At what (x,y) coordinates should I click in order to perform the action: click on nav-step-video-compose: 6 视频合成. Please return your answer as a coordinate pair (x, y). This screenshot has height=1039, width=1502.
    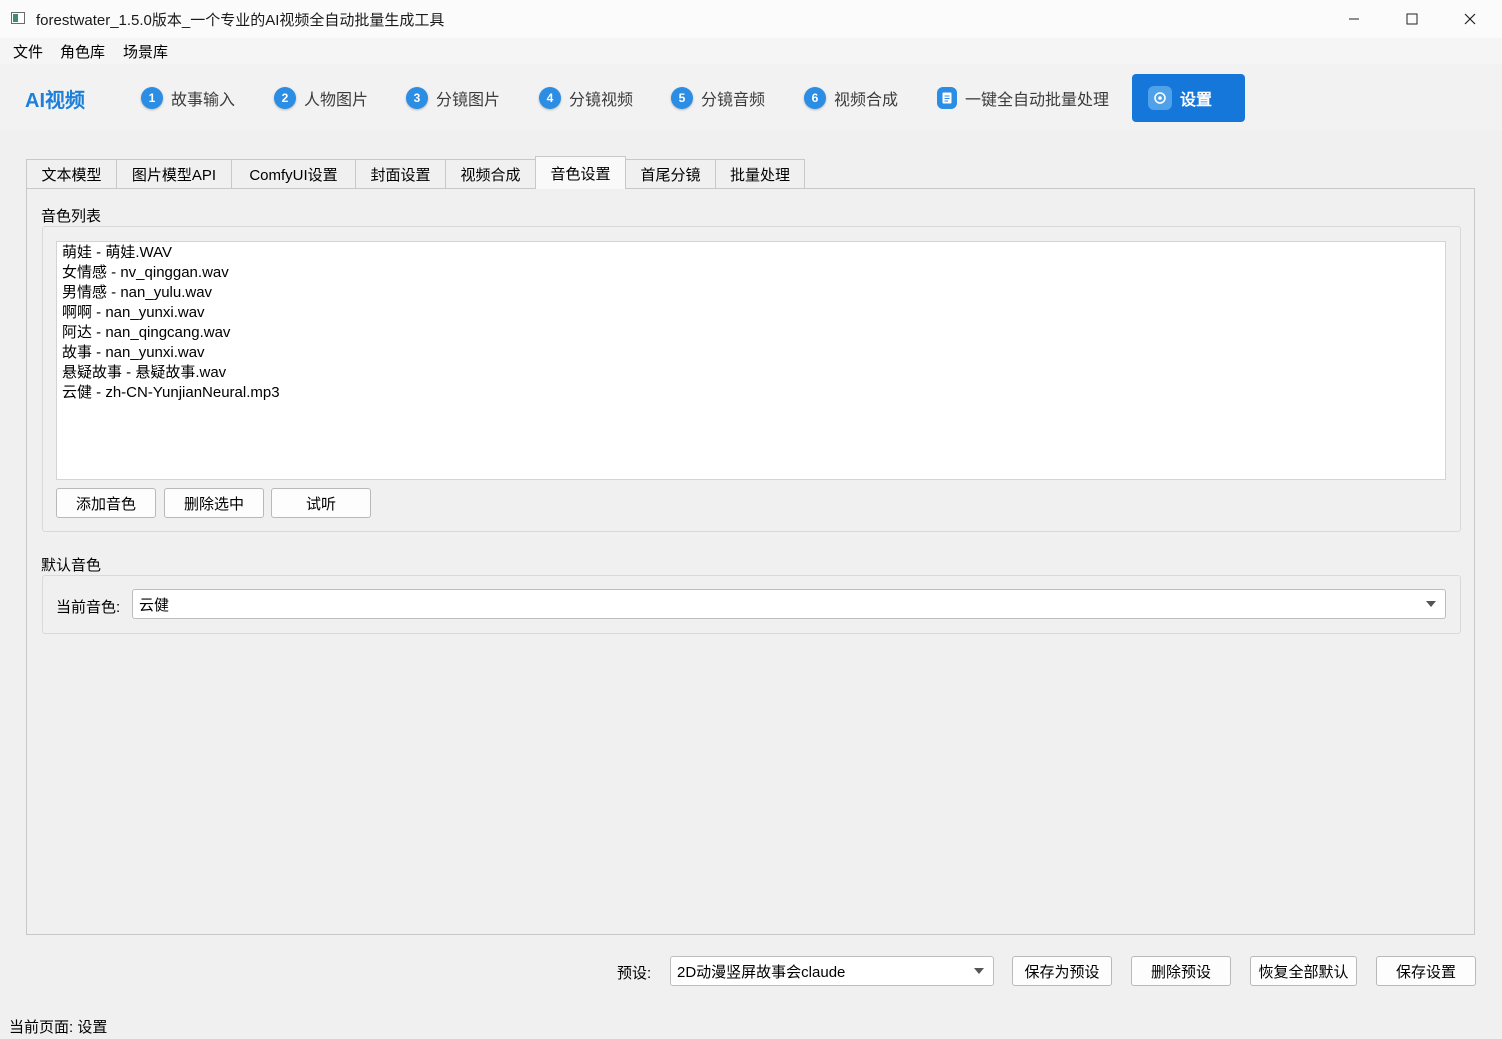
    Looking at the image, I should click on (851, 98).